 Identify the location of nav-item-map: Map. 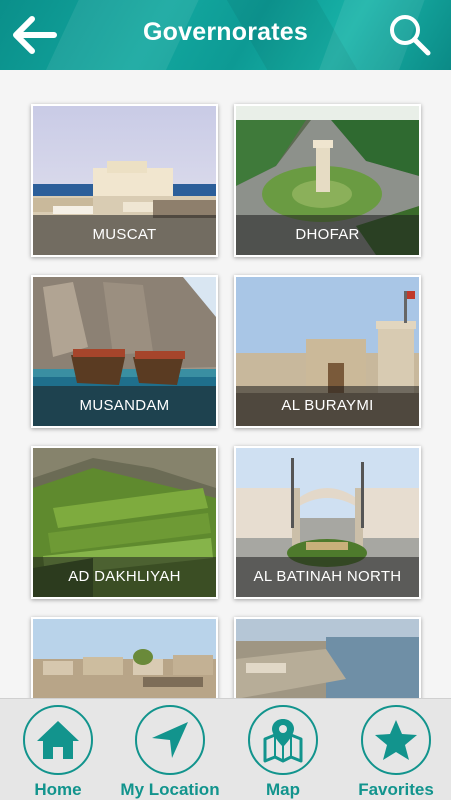
(283, 752).